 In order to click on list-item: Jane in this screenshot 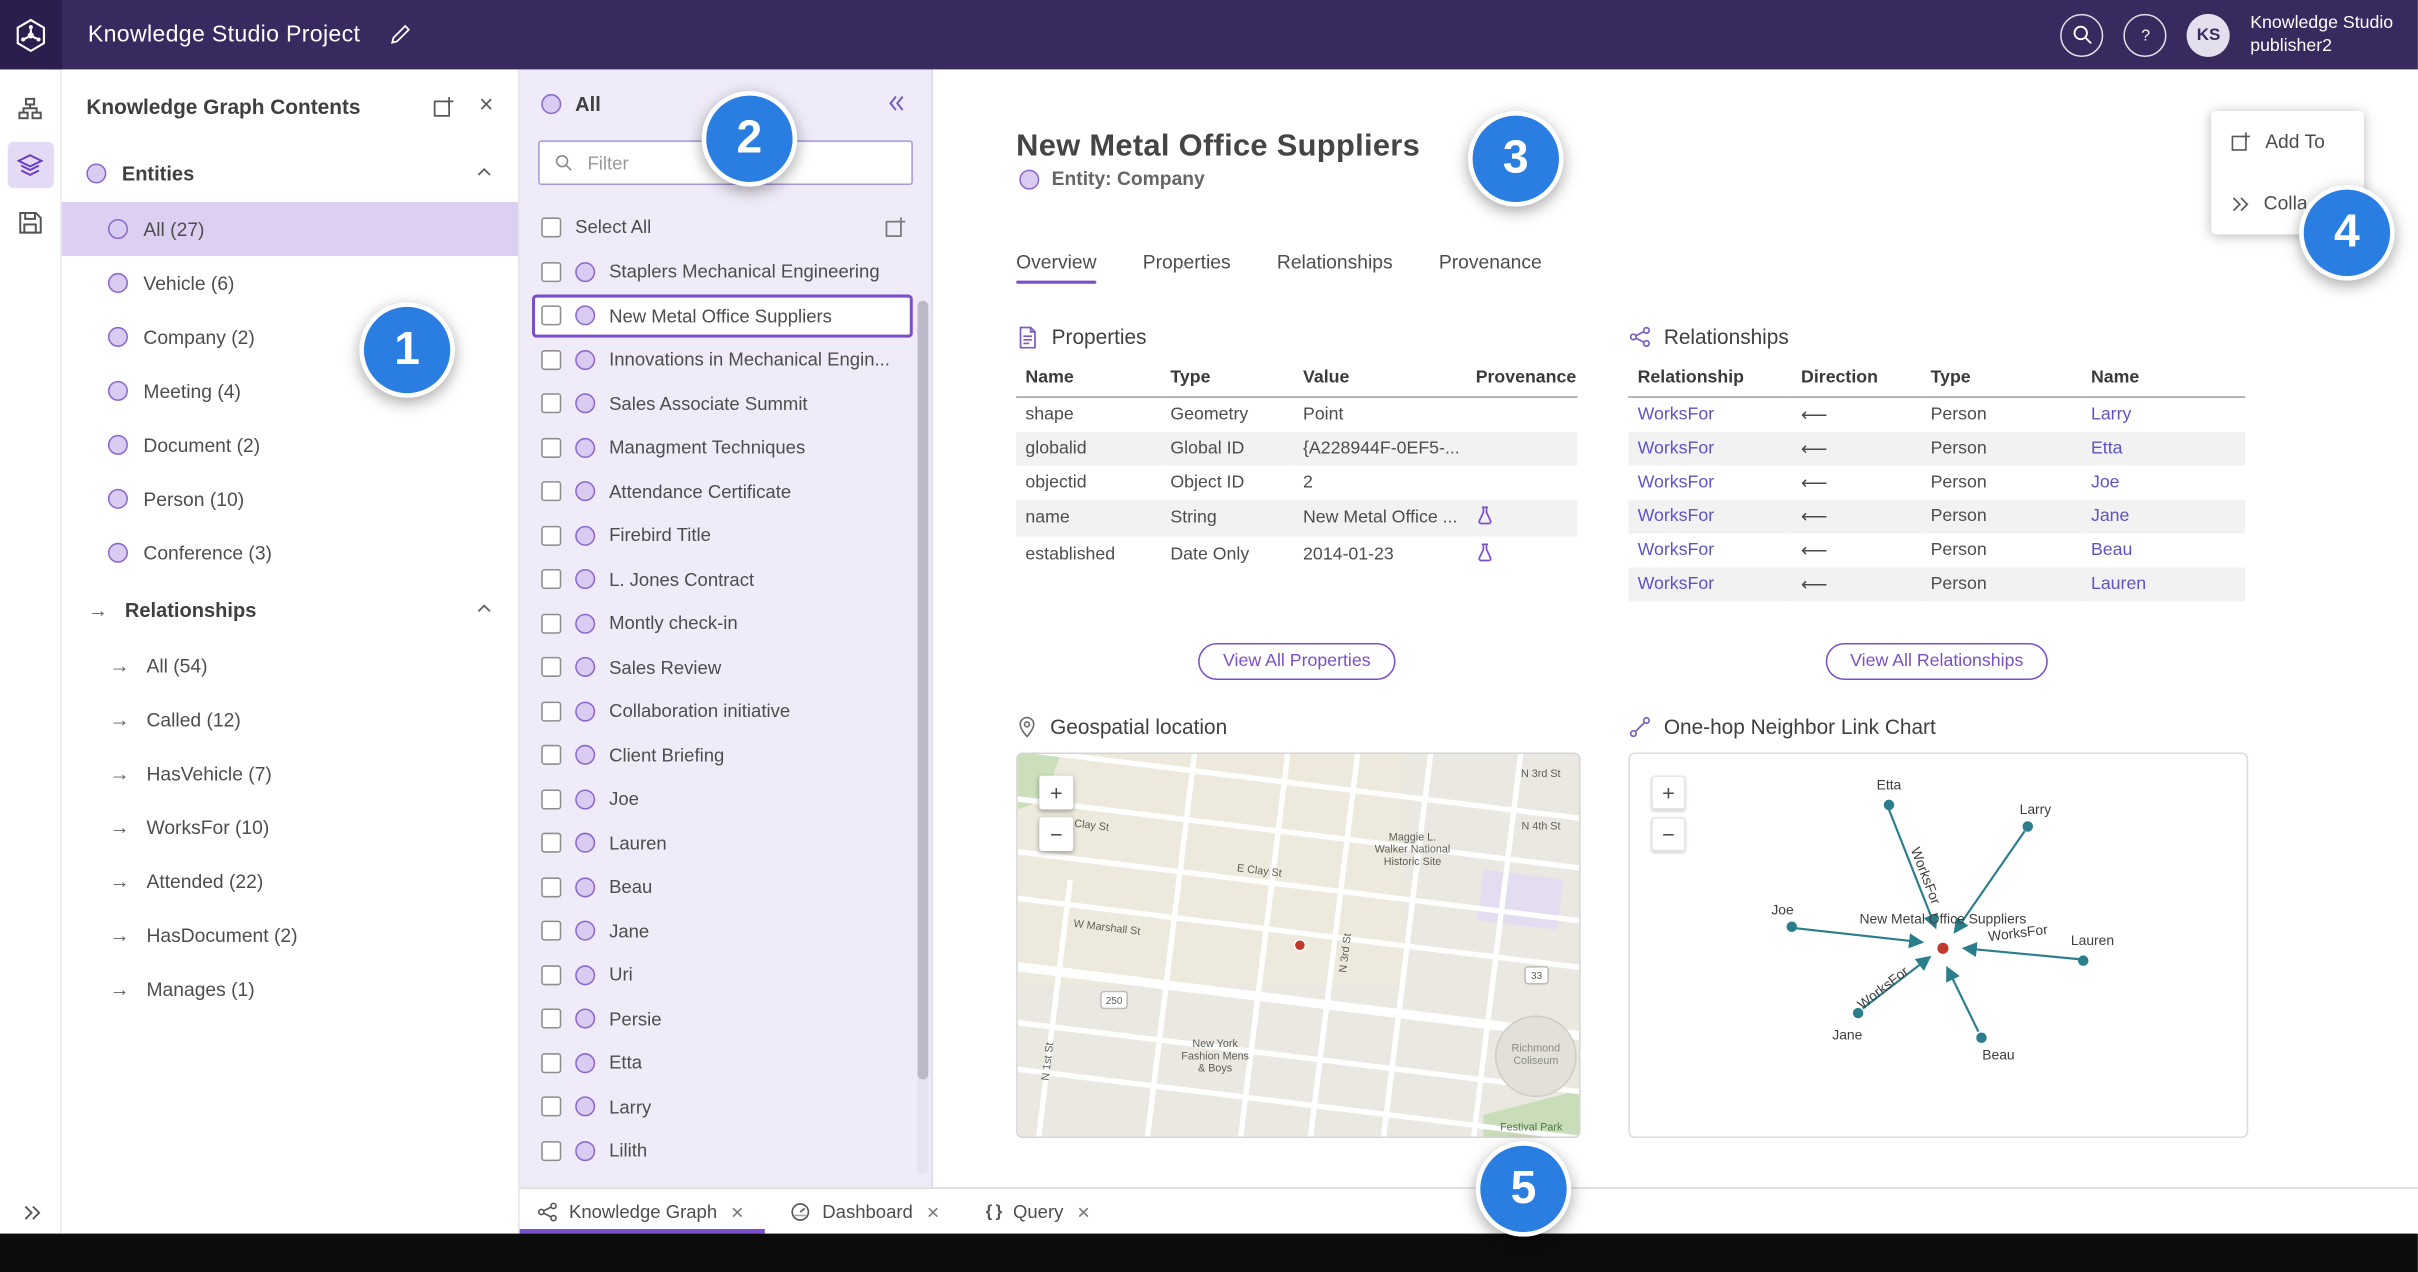, I will do `click(722, 931)`.